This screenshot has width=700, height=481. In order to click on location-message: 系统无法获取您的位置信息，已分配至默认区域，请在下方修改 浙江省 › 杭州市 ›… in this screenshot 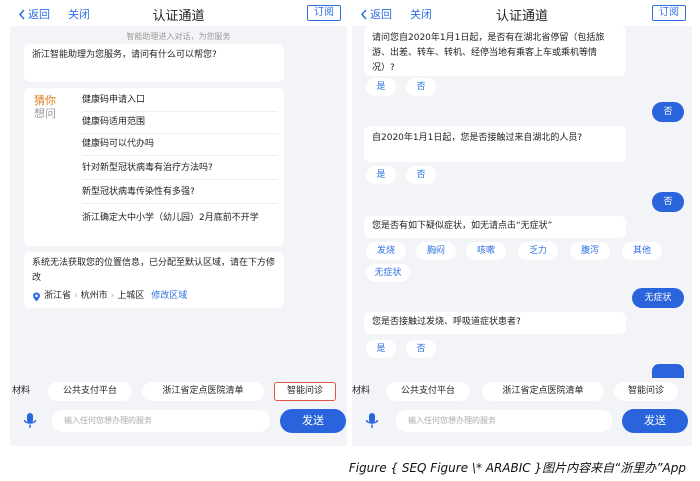, I will do `click(154, 280)`.